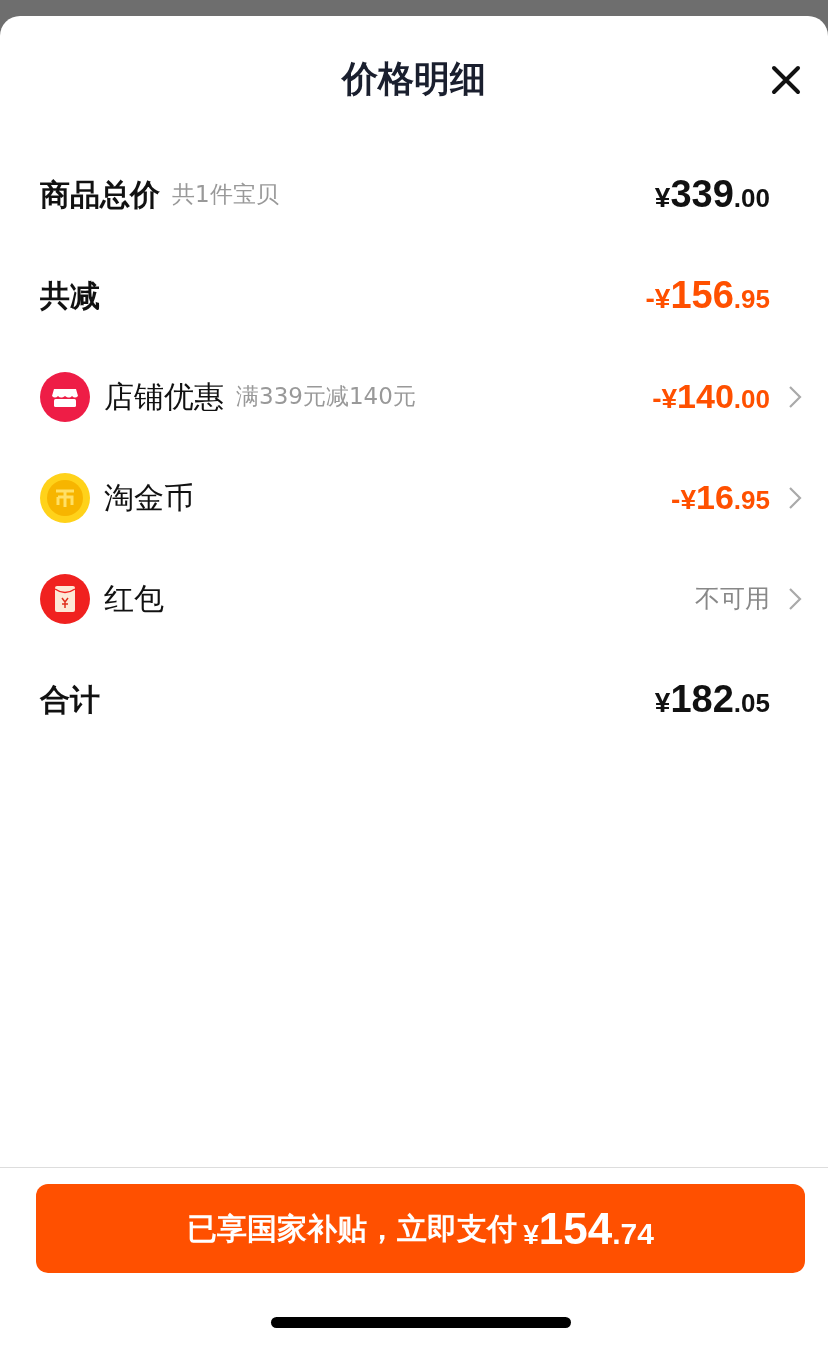 The image size is (828, 1347). What do you see at coordinates (70, 296) in the screenshot?
I see `row-label: 共减` at bounding box center [70, 296].